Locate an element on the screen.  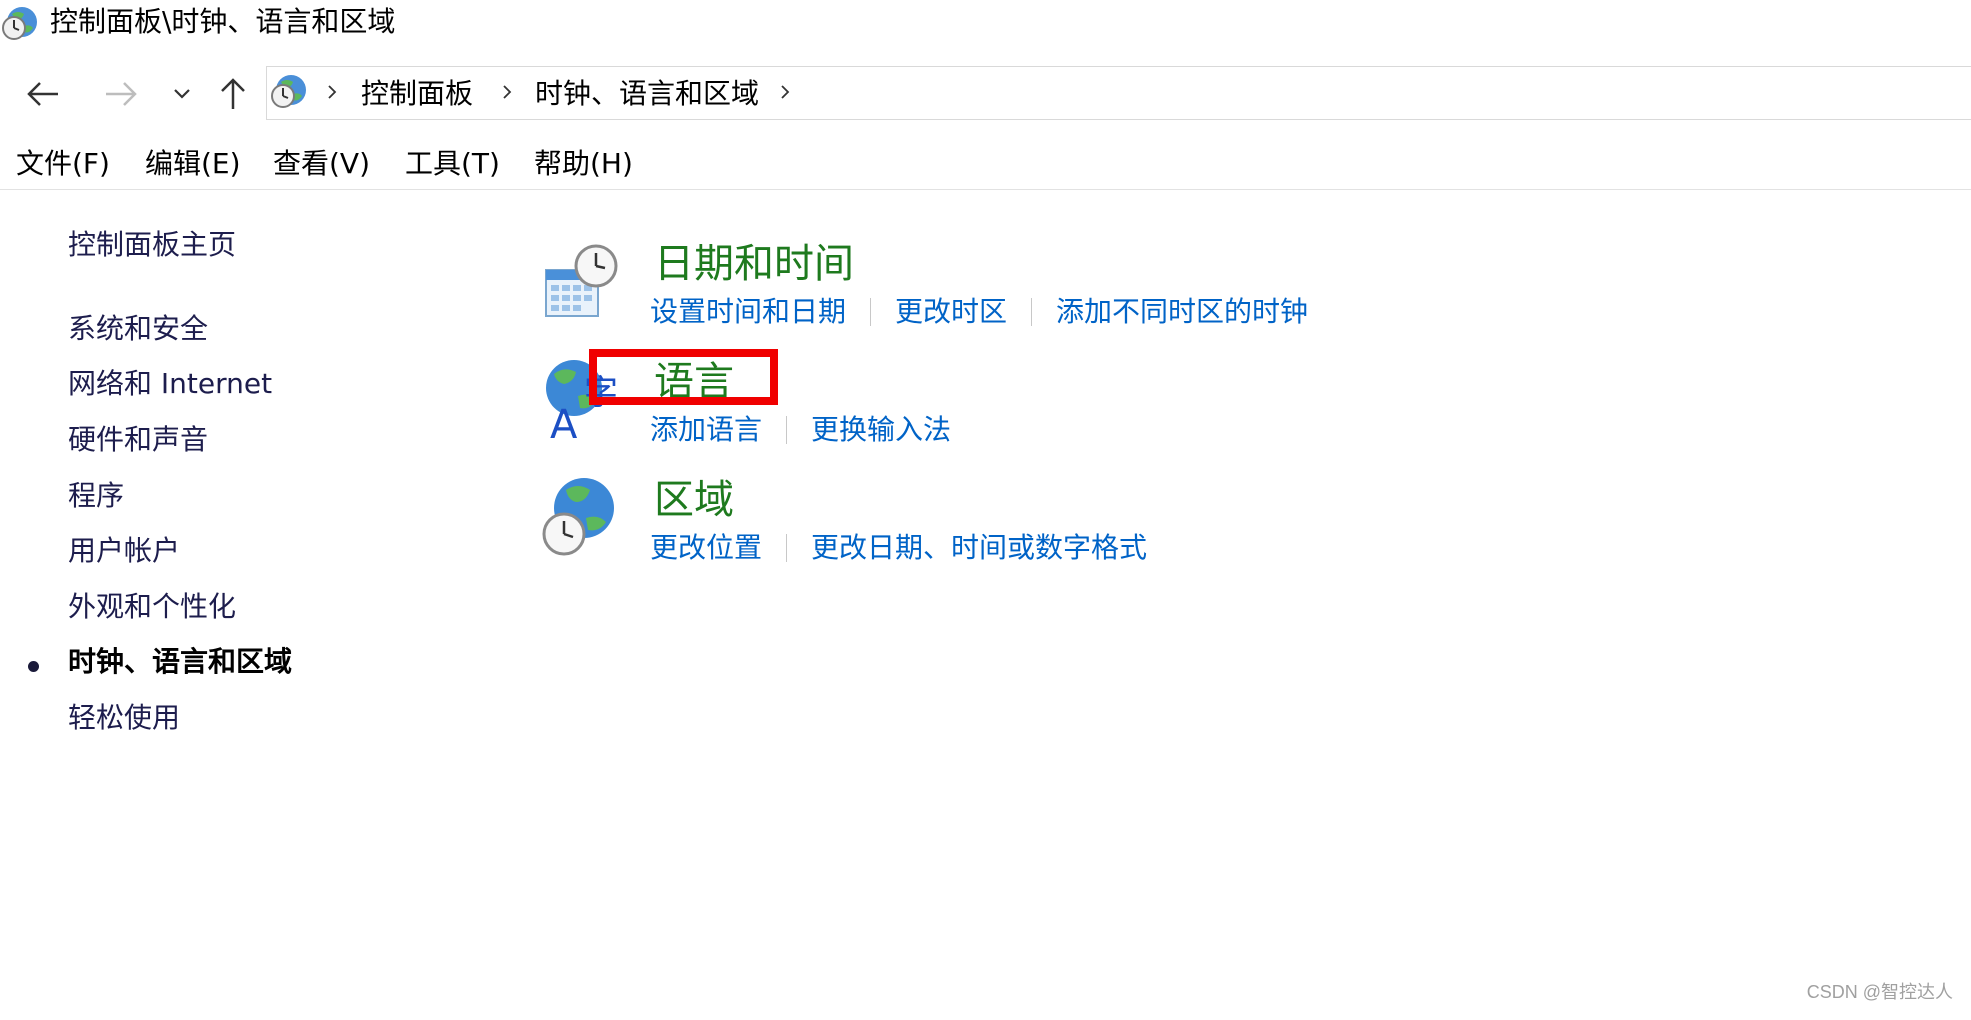
highlight-box is located at coordinates (683, 377).